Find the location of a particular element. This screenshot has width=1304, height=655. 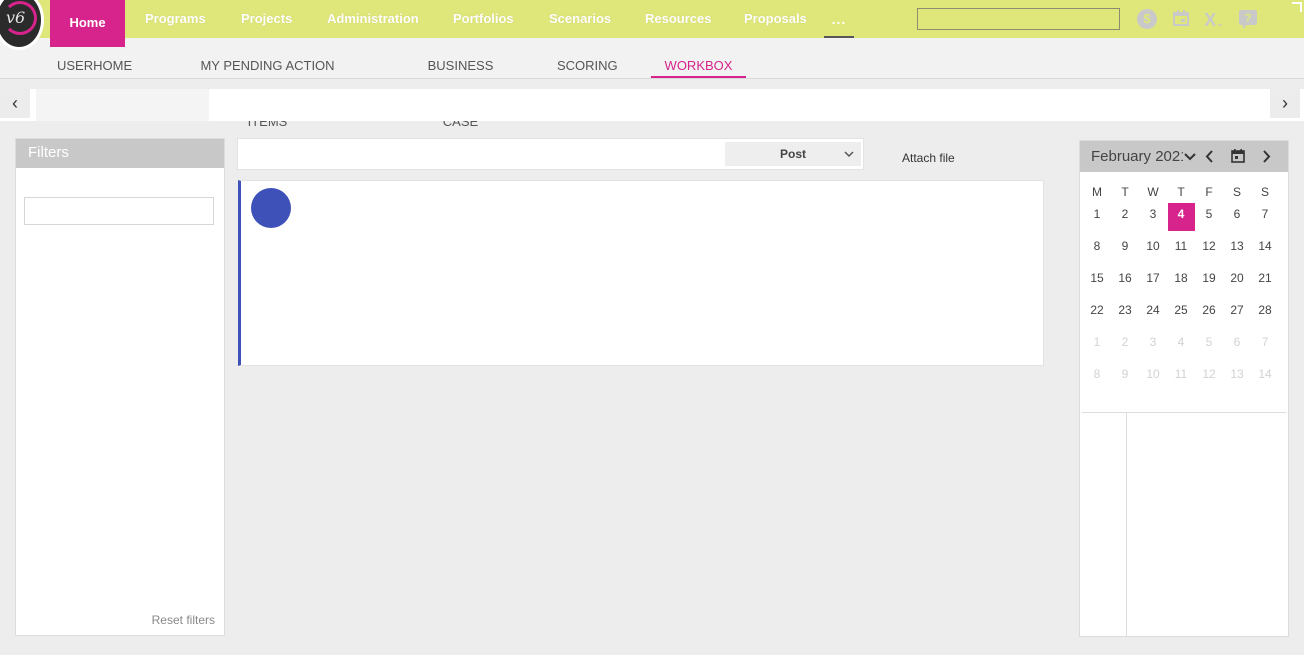

calendar-day: 21 is located at coordinates (1265, 283).